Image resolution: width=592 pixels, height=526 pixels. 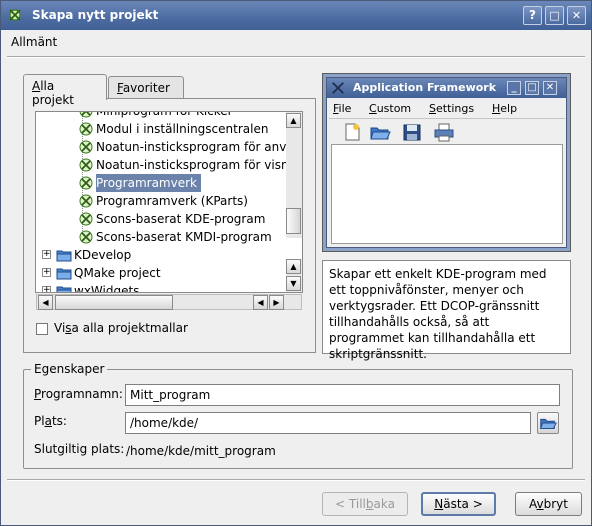 I want to click on kdevelop-app-icon, so click(x=15, y=15).